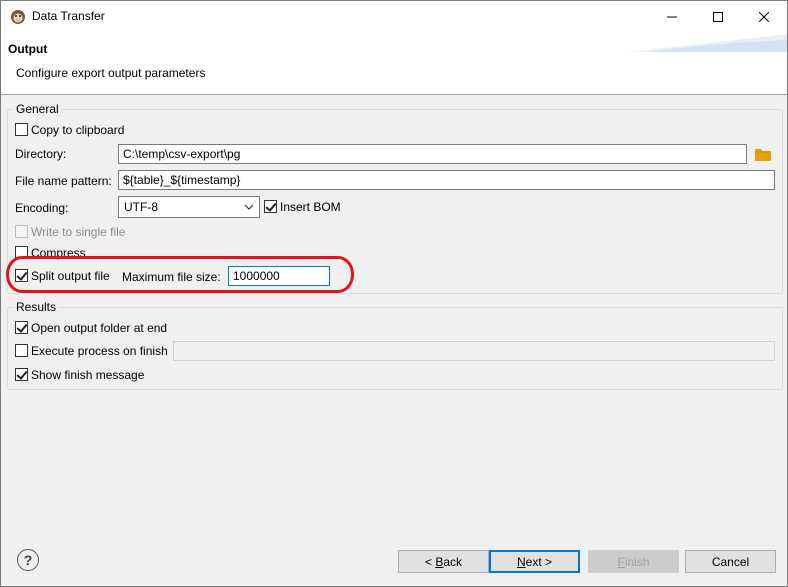 The image size is (788, 587). Describe the element at coordinates (621, 561) in the screenshot. I see `finish-button-mnemonic: F` at that location.